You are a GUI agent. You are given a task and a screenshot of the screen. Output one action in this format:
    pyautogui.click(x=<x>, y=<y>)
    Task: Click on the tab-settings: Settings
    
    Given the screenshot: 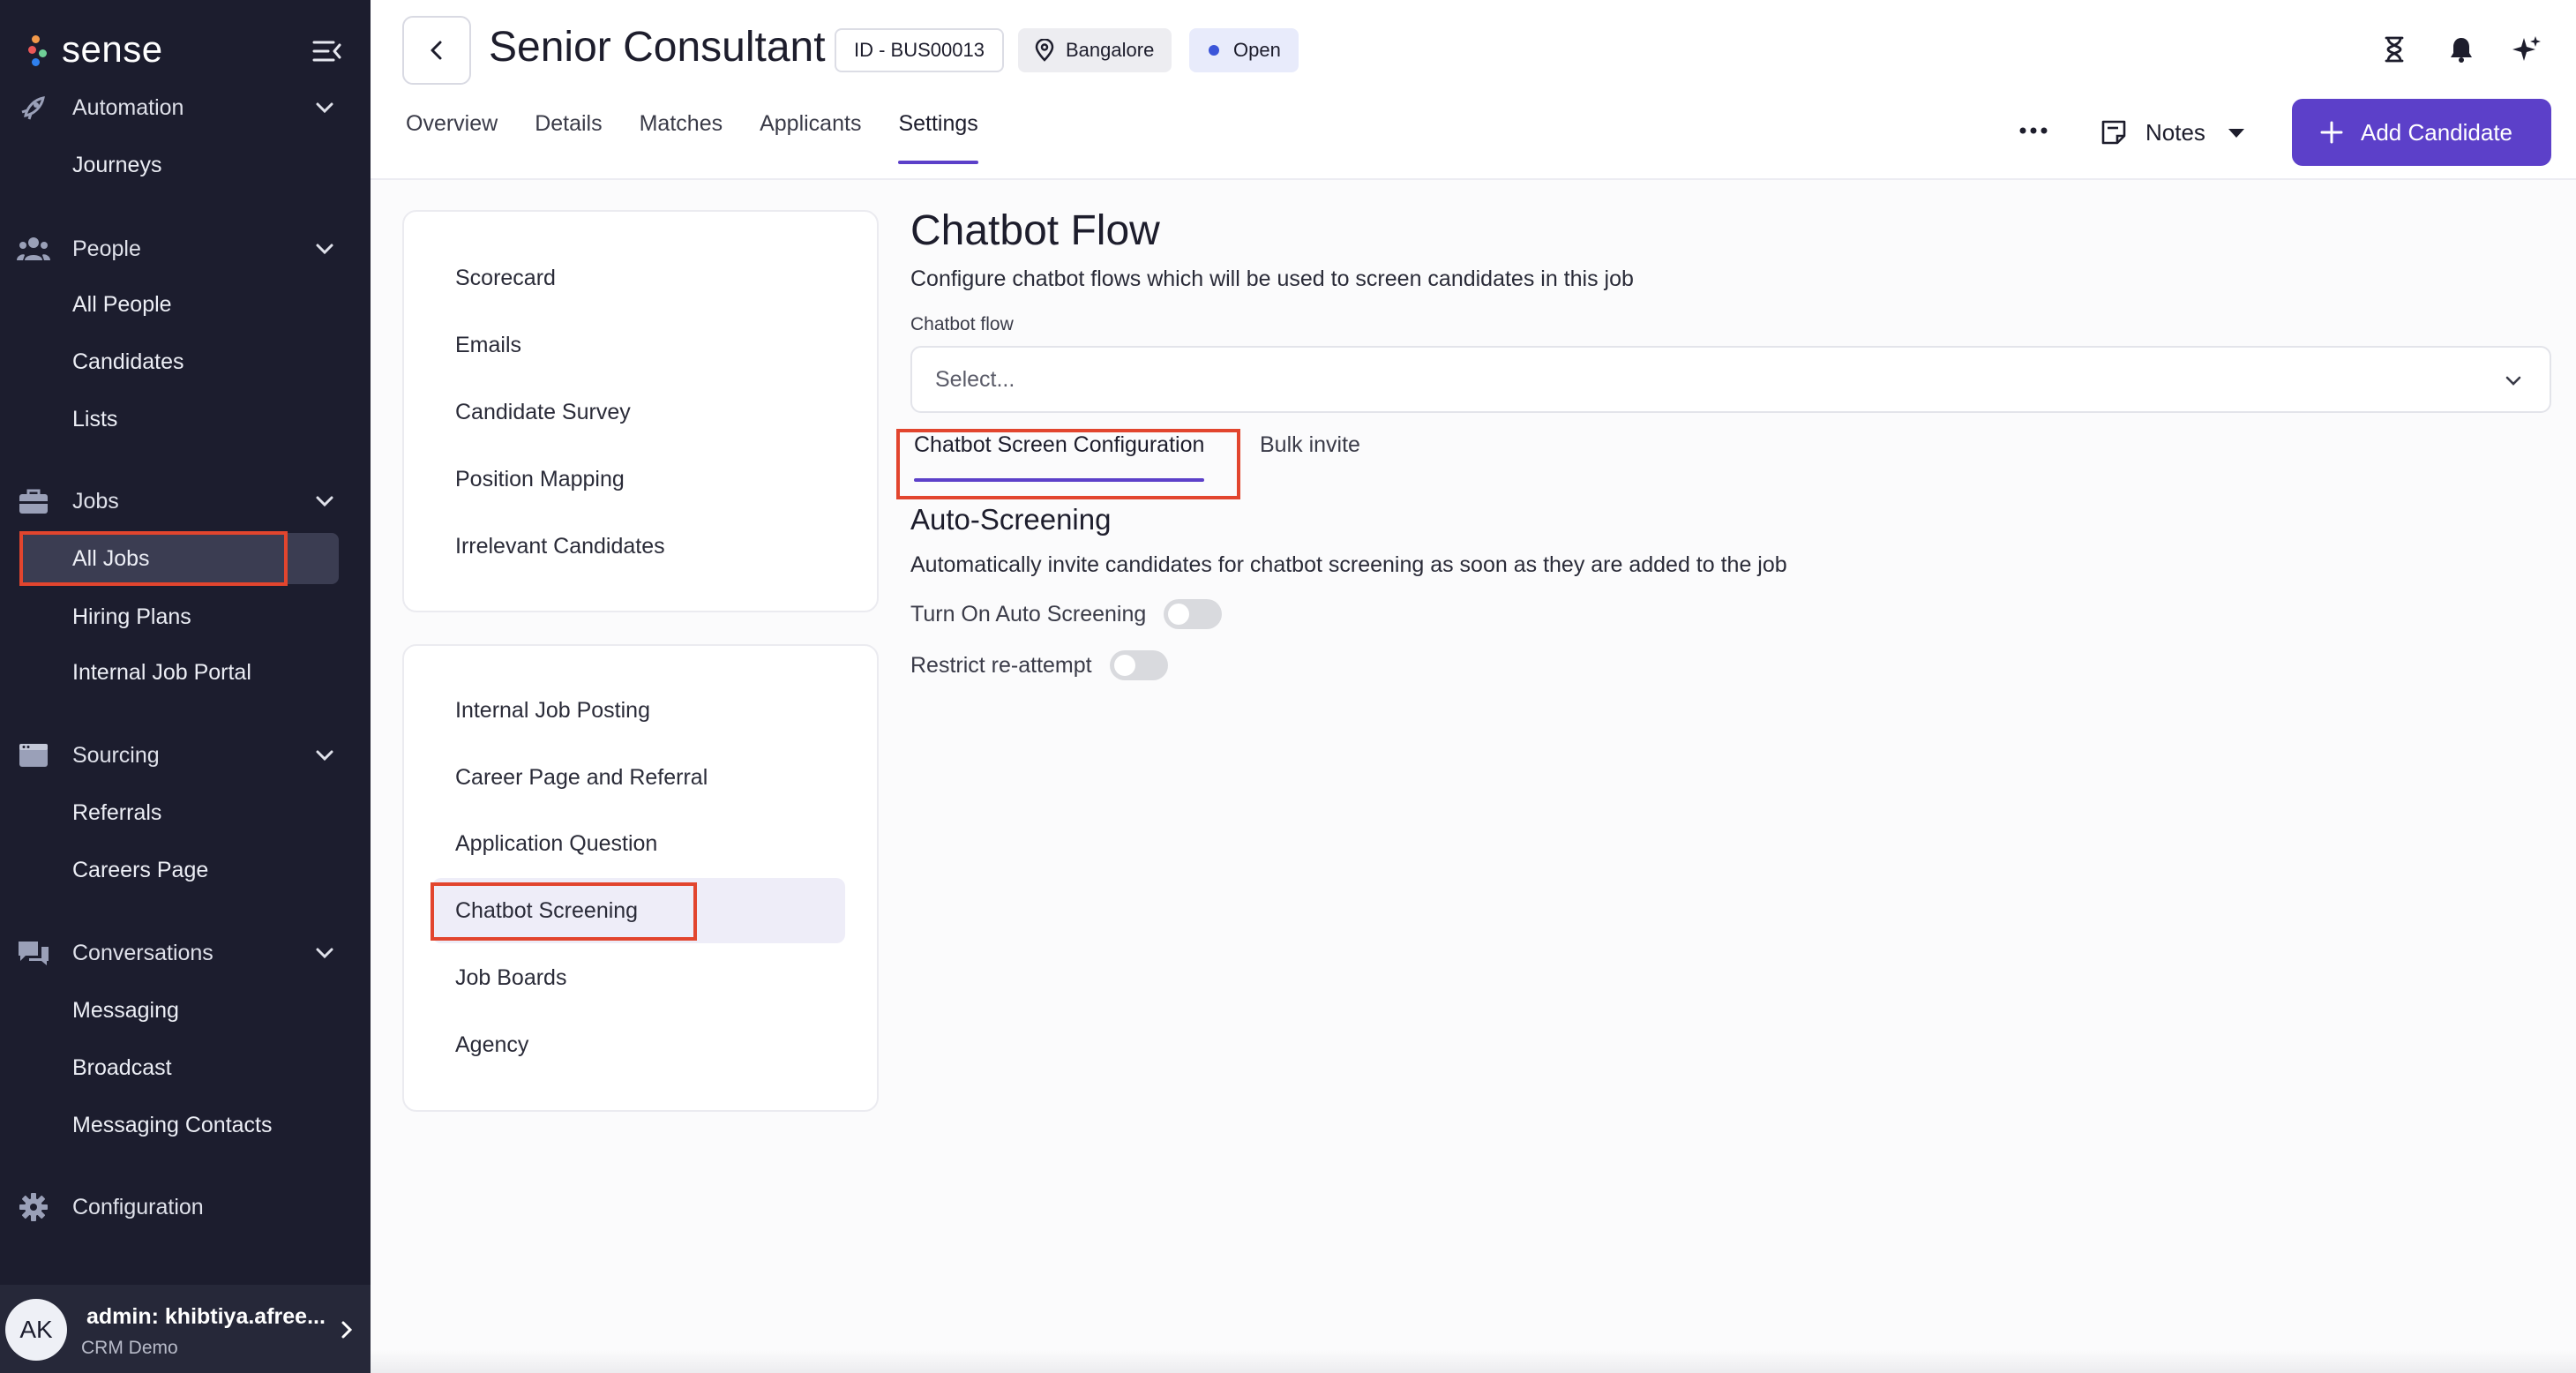 What is the action you would take?
    pyautogui.click(x=939, y=137)
    